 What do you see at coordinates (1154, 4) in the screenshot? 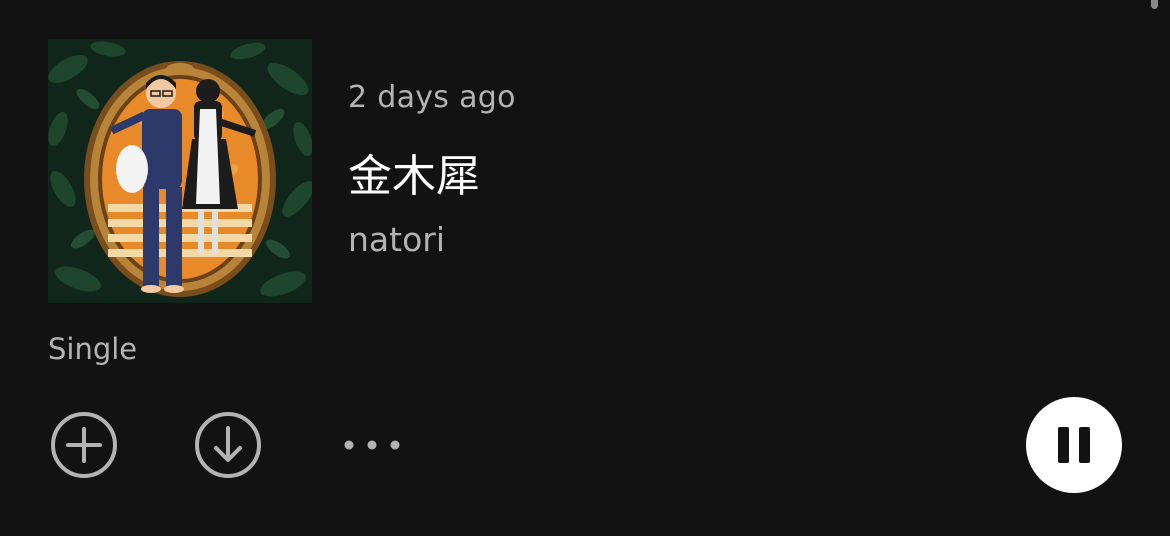
I see `scrollbar-thumb` at bounding box center [1154, 4].